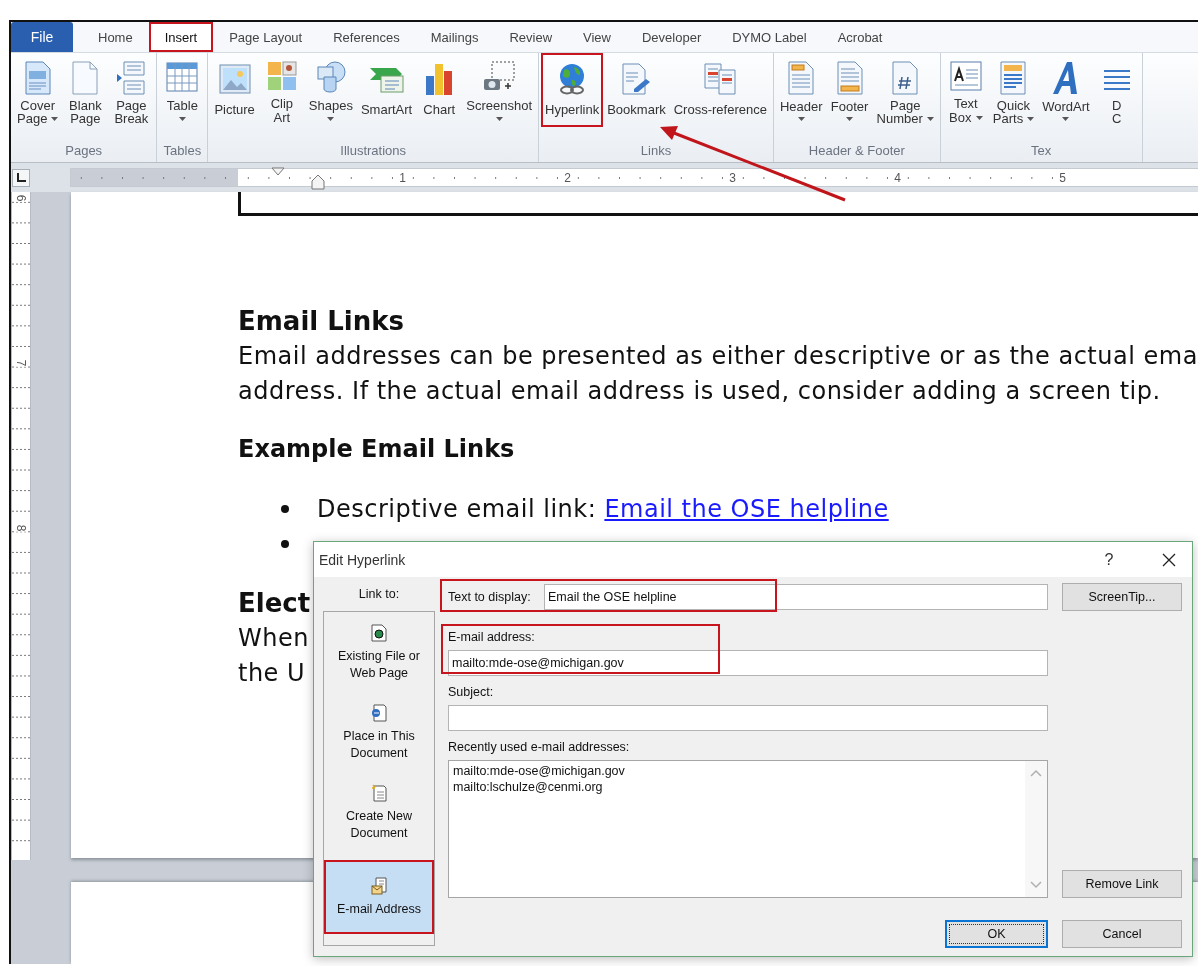  I want to click on tab-stop-icon, so click(21, 177).